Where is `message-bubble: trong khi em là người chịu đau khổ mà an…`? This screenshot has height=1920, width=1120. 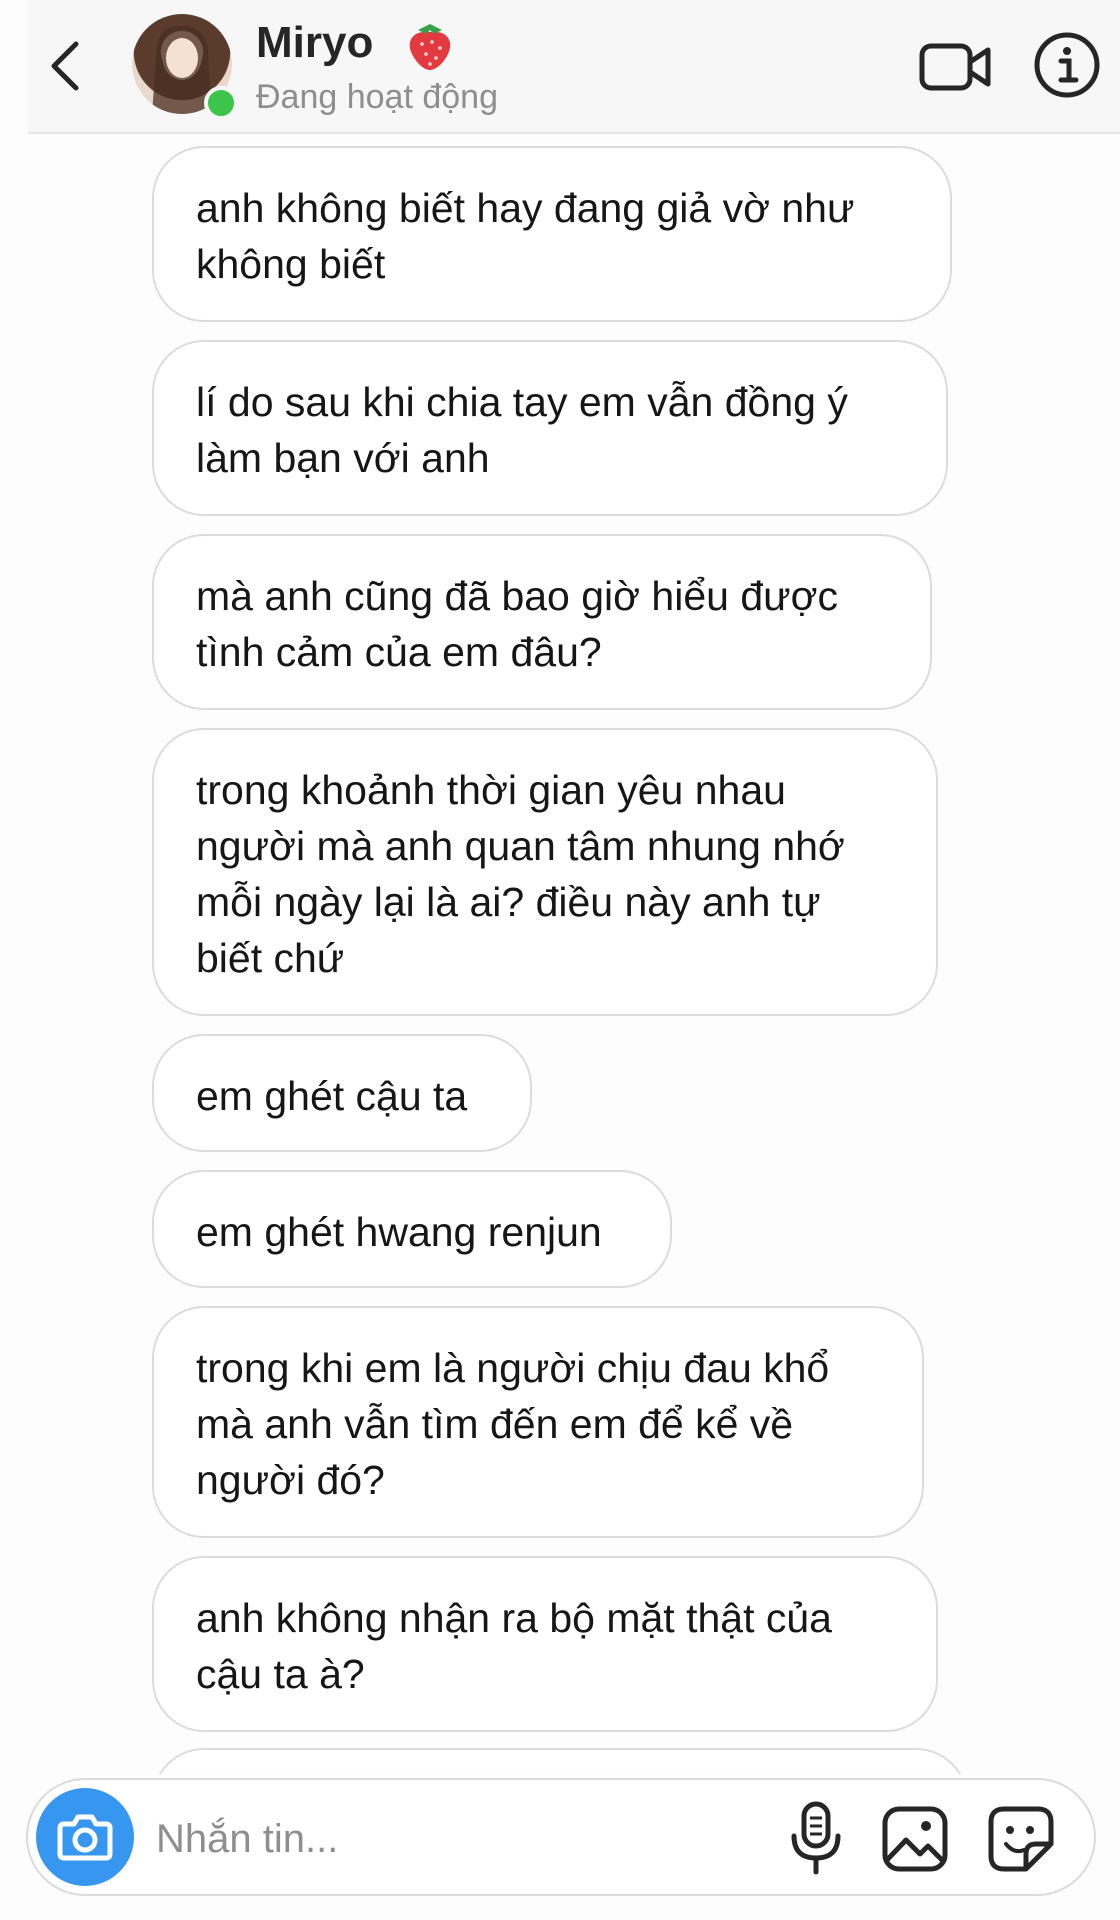
message-bubble: trong khi em là người chịu đau khổ mà an… is located at coordinates (538, 1422).